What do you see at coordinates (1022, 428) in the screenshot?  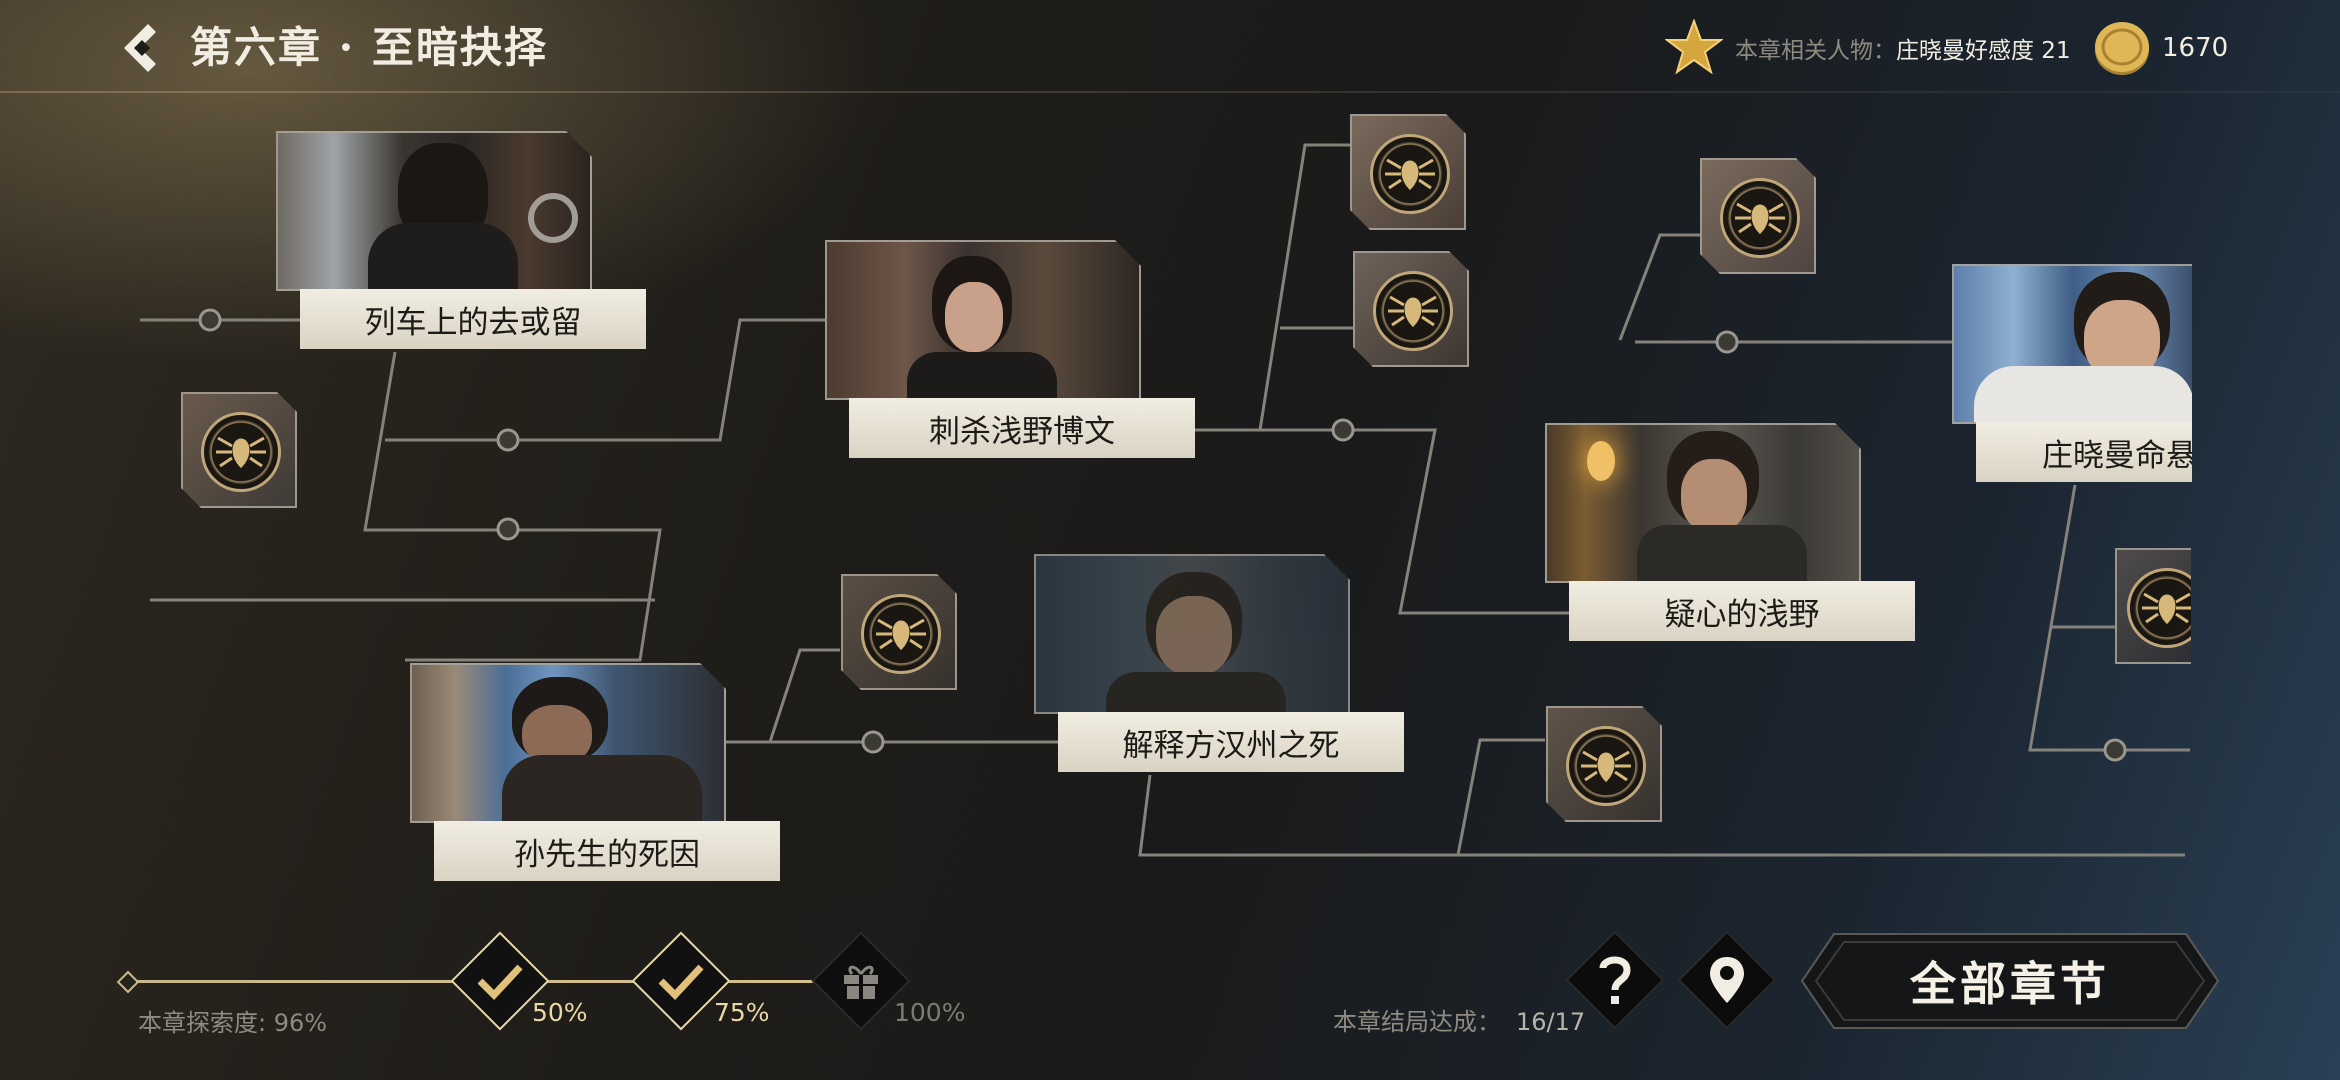 I see `node-label: 刺杀浅野博文` at bounding box center [1022, 428].